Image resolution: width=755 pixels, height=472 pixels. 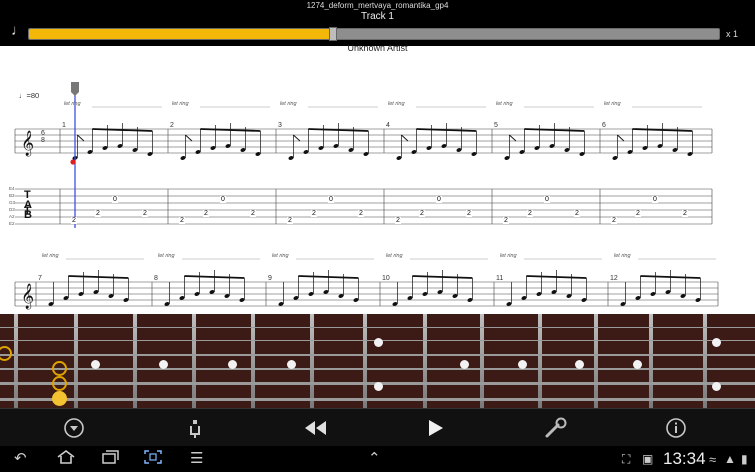 I want to click on track-title: Track 1, so click(x=377, y=16).